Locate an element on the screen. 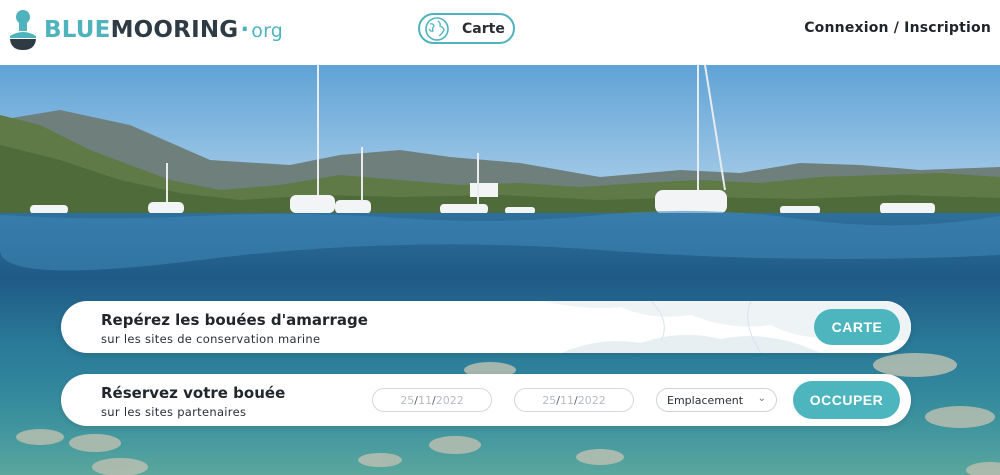  locate-card-subtitle: sur les sites de conservation marine is located at coordinates (211, 339).